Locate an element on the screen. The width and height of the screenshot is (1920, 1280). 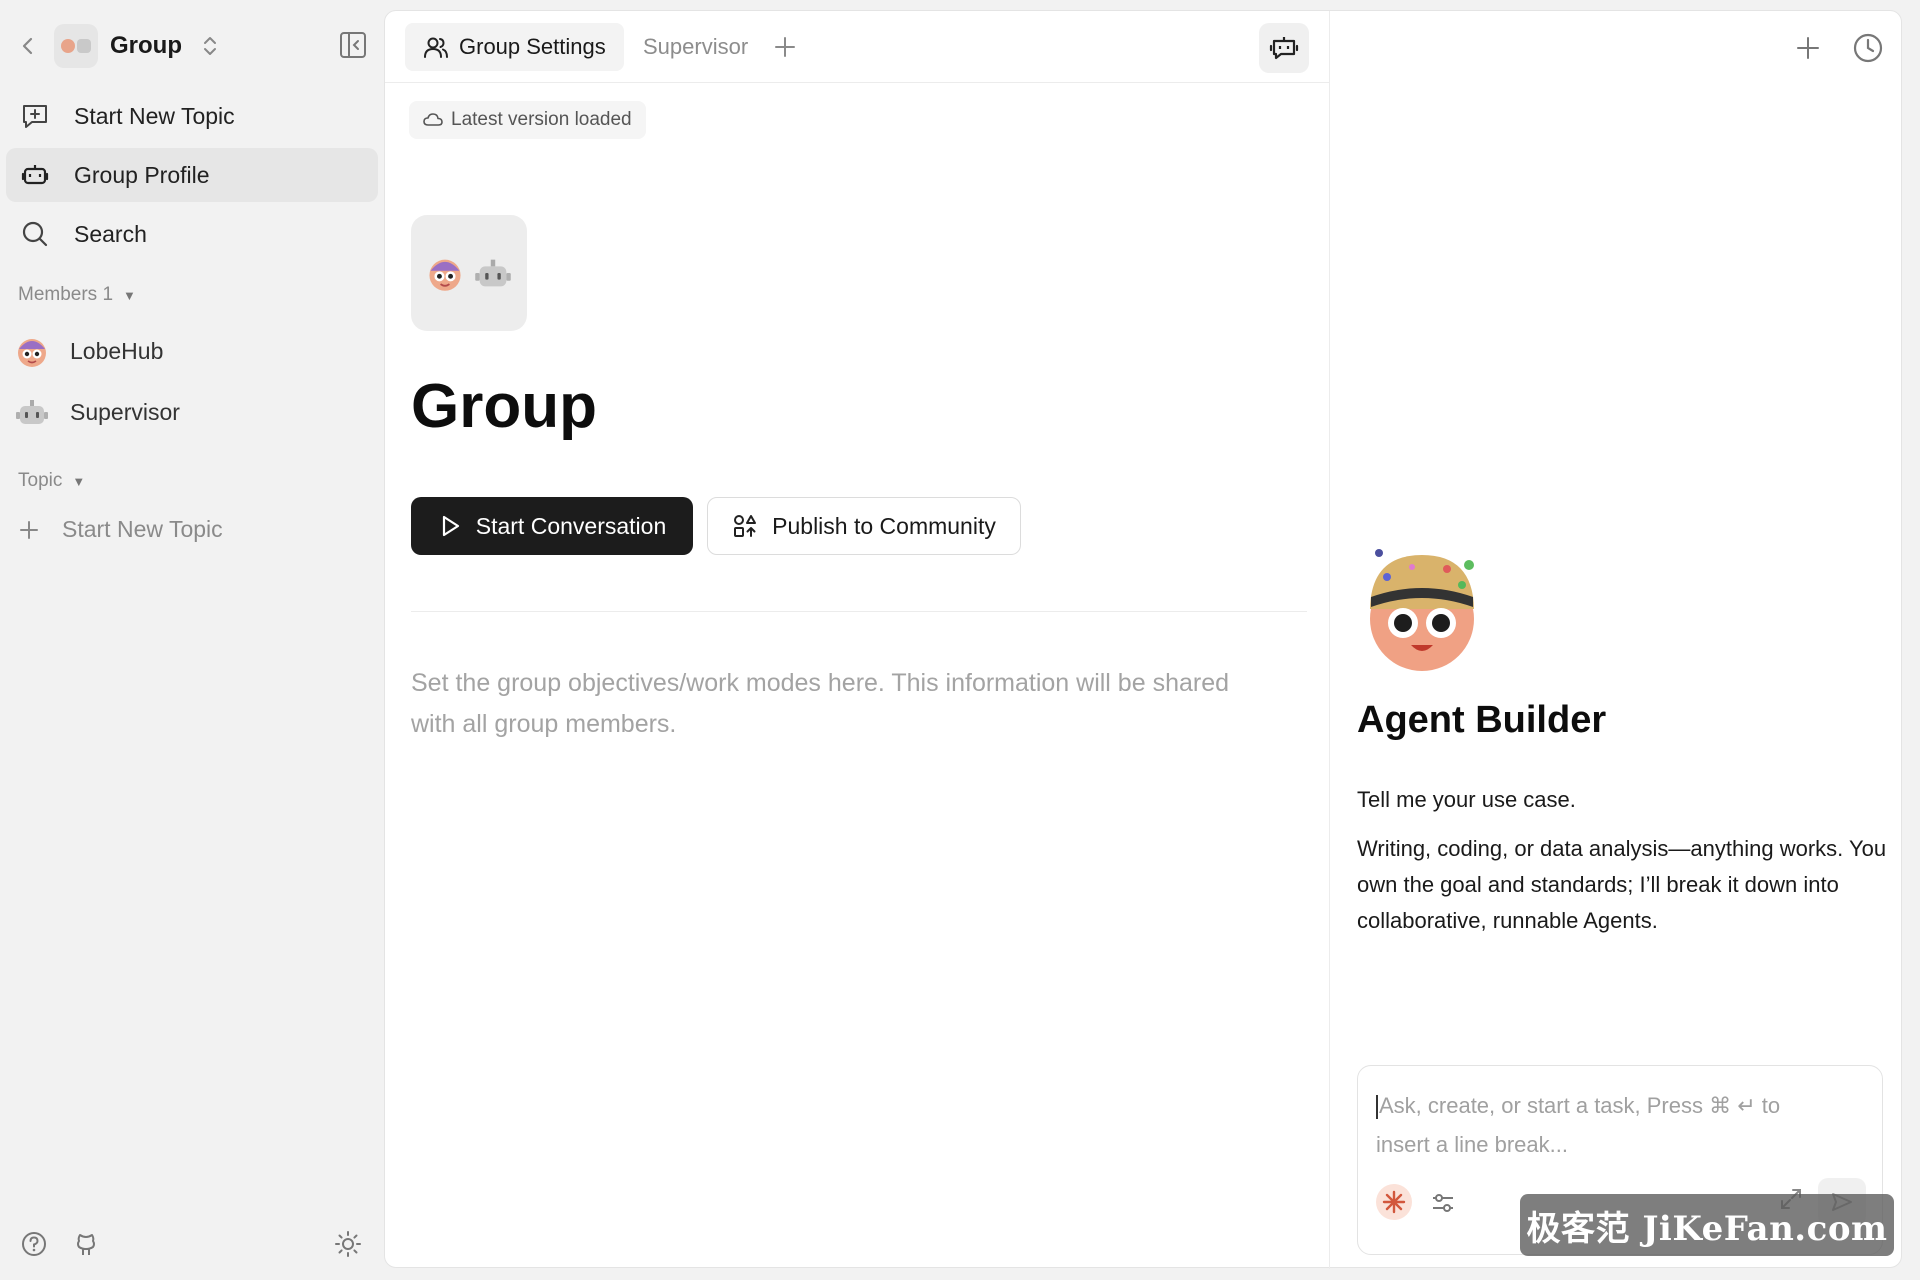
start-conversation-label: Start Conversation is located at coordinates (571, 525).